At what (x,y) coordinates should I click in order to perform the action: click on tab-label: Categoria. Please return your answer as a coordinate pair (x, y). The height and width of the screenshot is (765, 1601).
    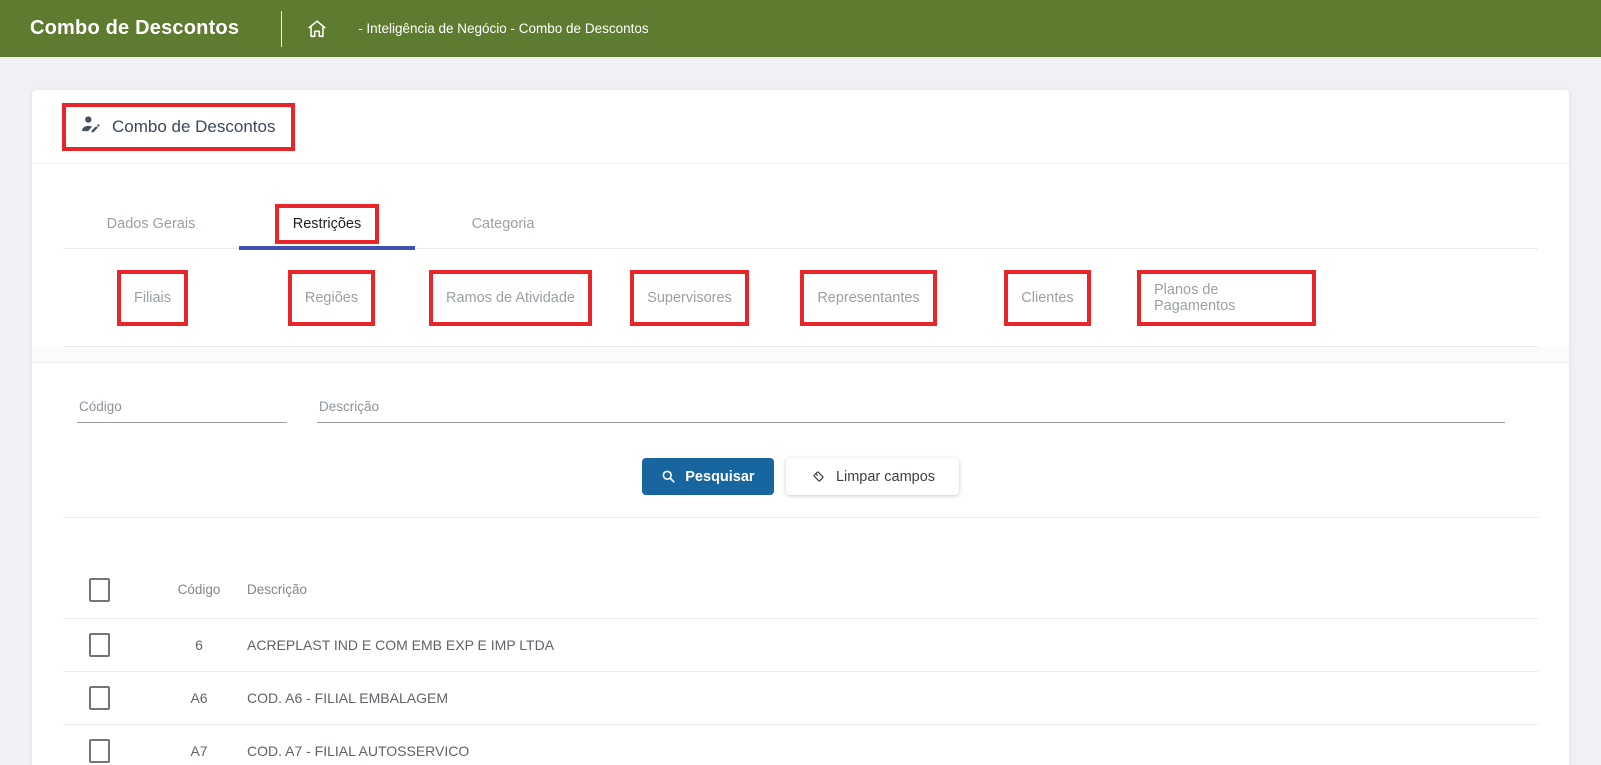
    Looking at the image, I should click on (503, 224).